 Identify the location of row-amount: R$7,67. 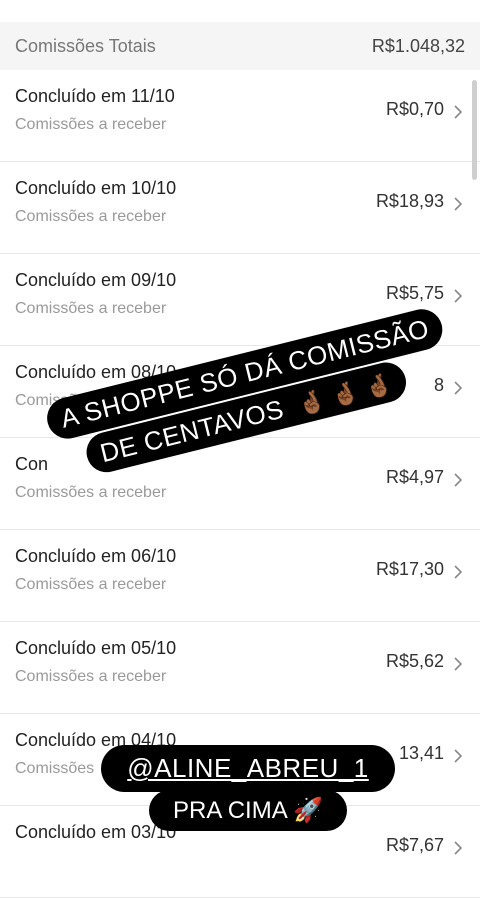
(414, 845).